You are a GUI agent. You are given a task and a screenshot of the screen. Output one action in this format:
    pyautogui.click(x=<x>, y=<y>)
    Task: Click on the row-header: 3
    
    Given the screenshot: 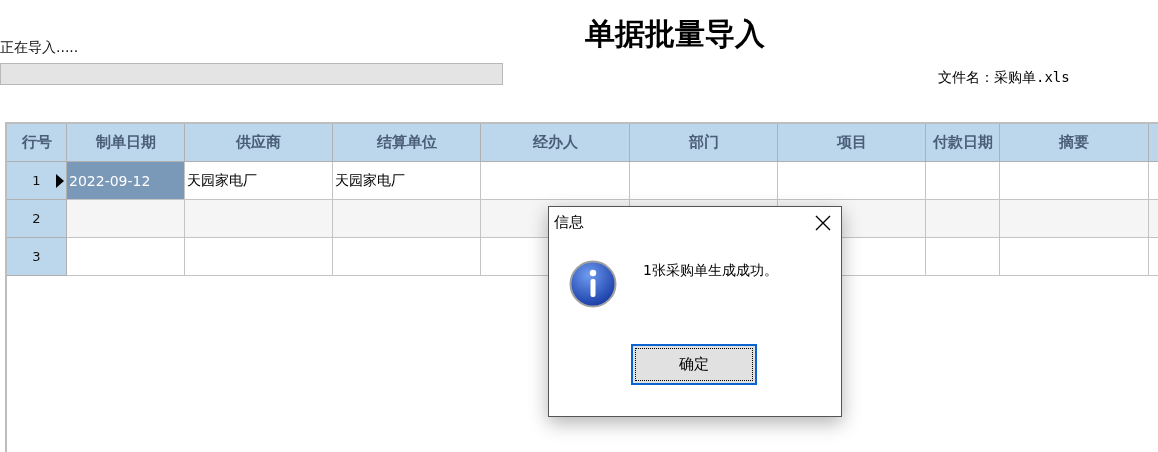 What is the action you would take?
    pyautogui.click(x=37, y=257)
    